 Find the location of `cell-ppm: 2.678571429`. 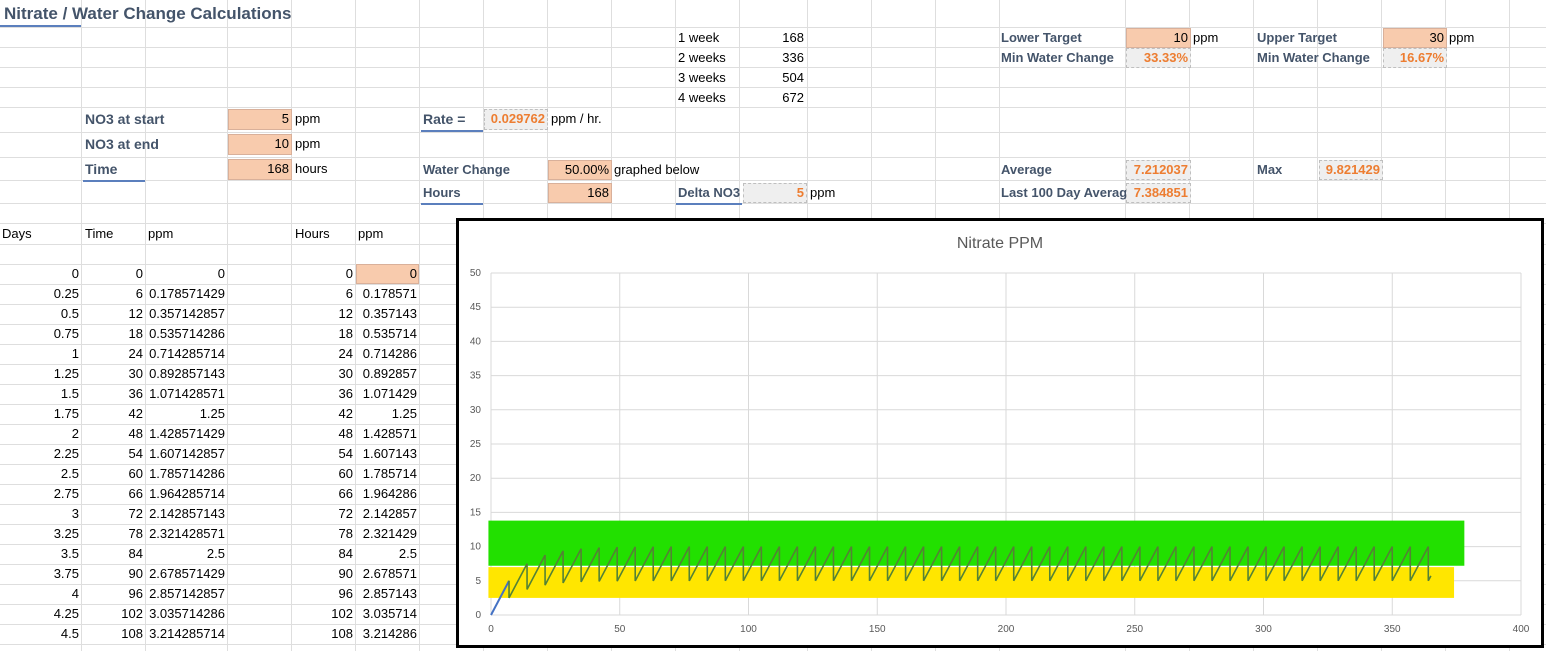

cell-ppm: 2.678571429 is located at coordinates (180, 574).